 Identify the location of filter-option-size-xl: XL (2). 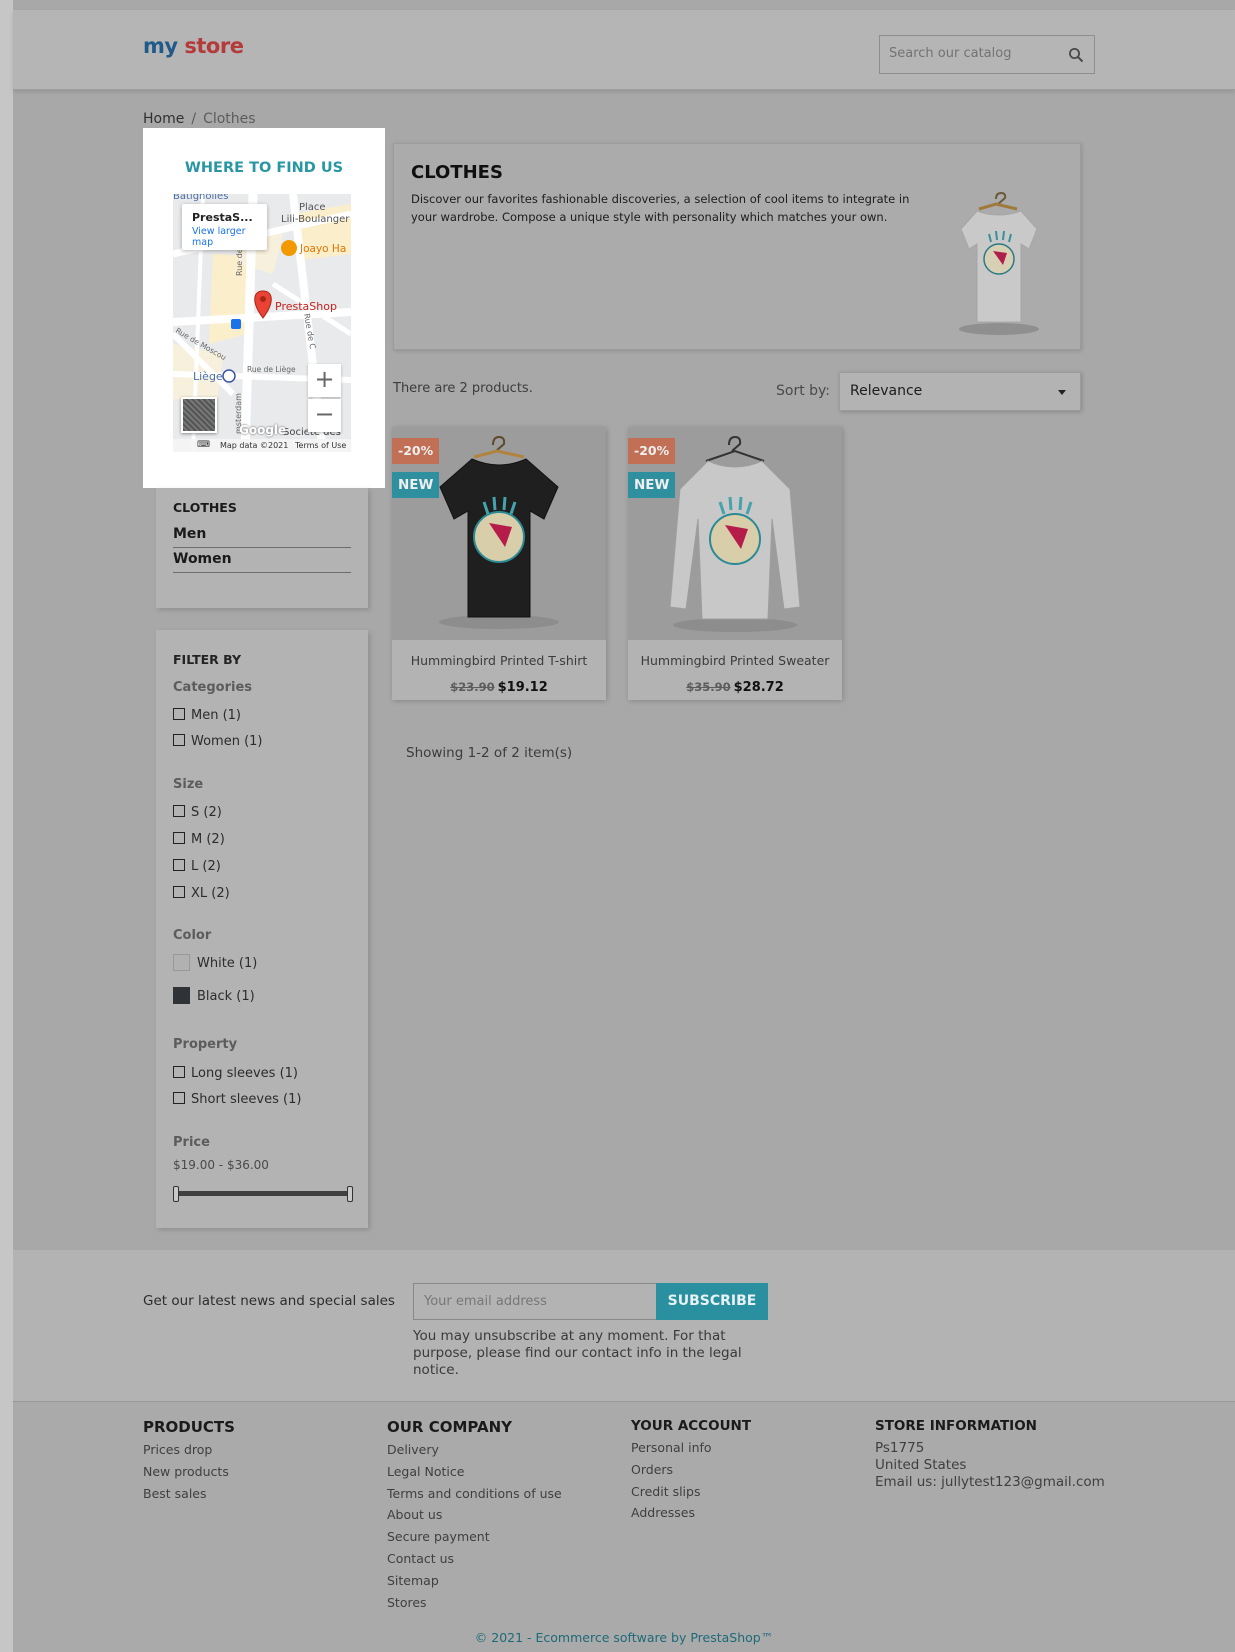
(201, 893).